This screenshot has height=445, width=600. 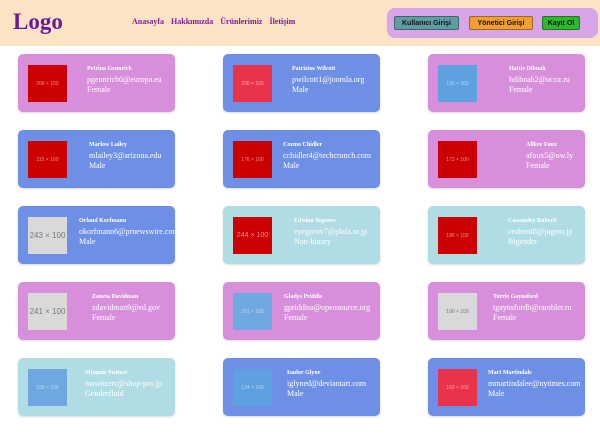 What do you see at coordinates (47, 387) in the screenshot?
I see `user-thumbnail: 185 × 100` at bounding box center [47, 387].